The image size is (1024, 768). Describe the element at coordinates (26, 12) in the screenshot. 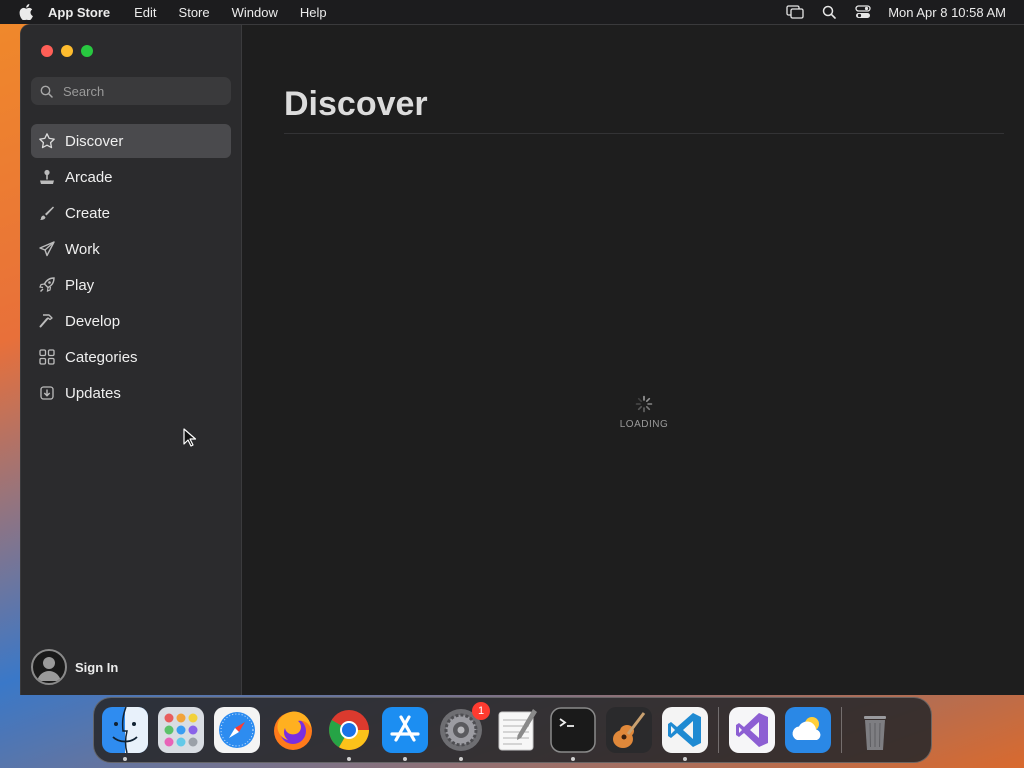

I see `apple-menu-icon` at that location.